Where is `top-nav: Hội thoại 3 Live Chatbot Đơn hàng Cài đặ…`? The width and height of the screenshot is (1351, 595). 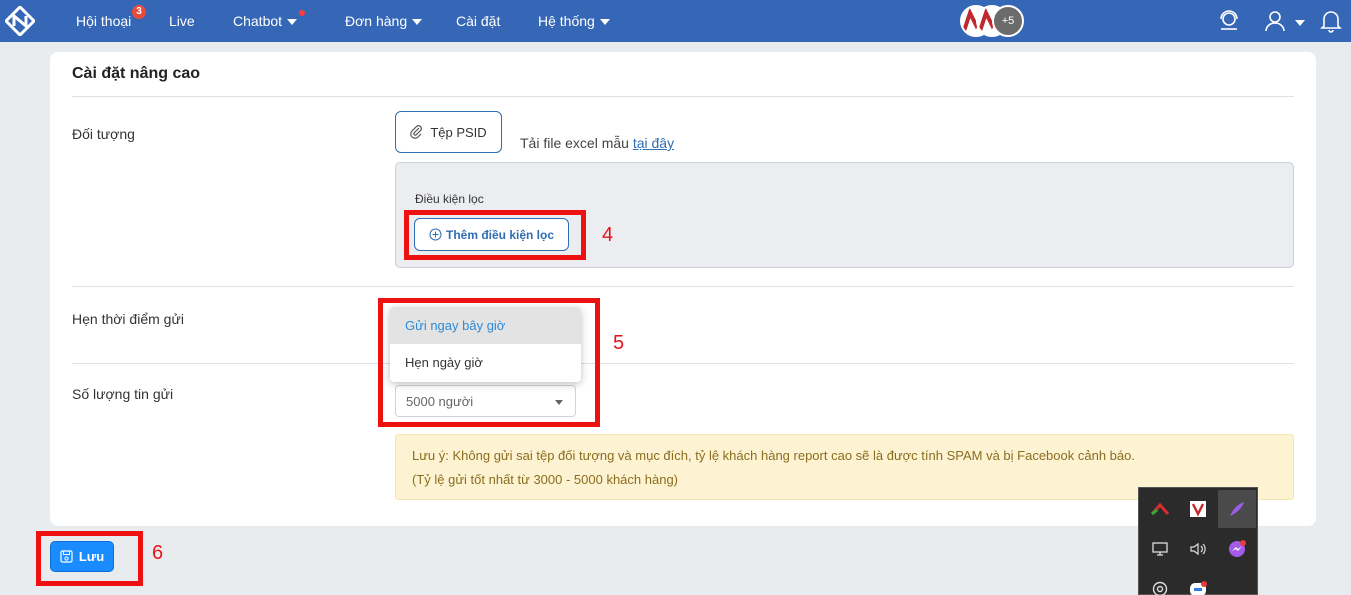
top-nav: Hội thoại 3 Live Chatbot Đơn hàng Cài đặ… is located at coordinates (675, 21).